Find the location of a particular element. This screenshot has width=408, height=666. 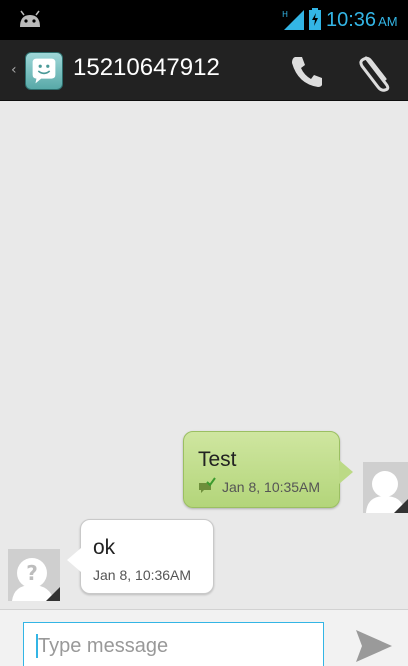

status-time-ampm: AM is located at coordinates (388, 21).